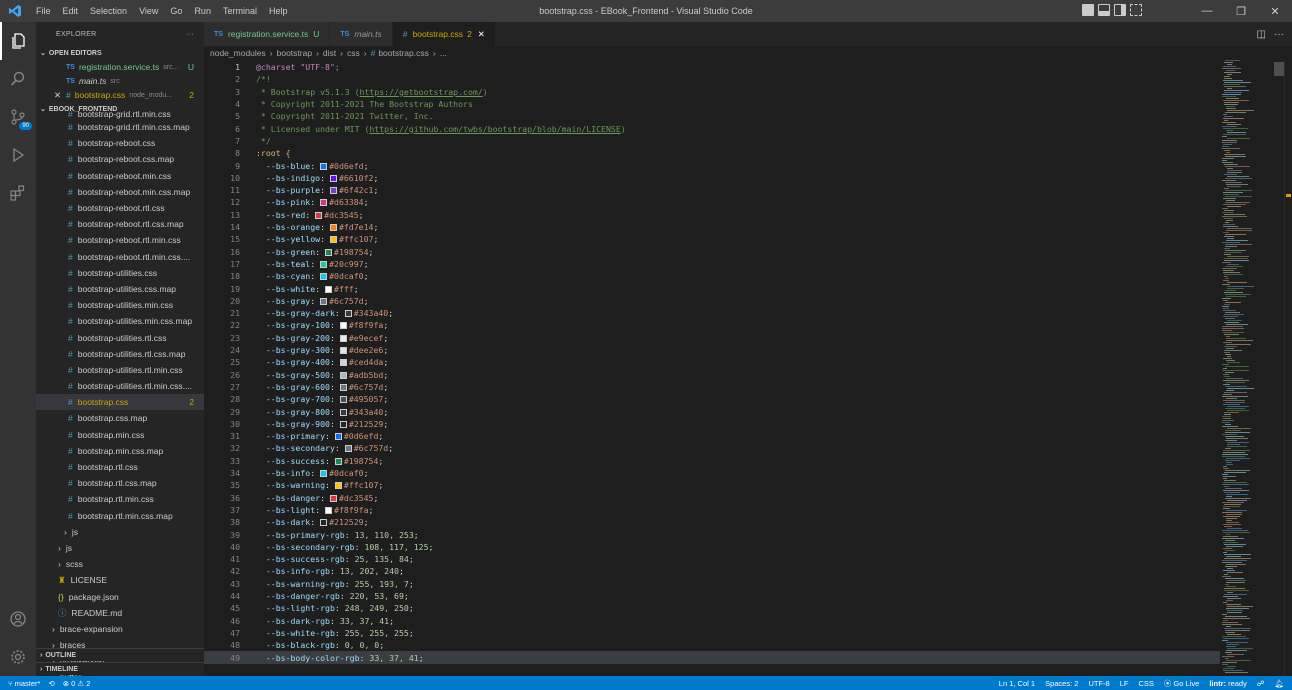 Image resolution: width=1292 pixels, height=690 pixels. Describe the element at coordinates (361, 34) in the screenshot. I see `tab-main: TS main.ts` at that location.